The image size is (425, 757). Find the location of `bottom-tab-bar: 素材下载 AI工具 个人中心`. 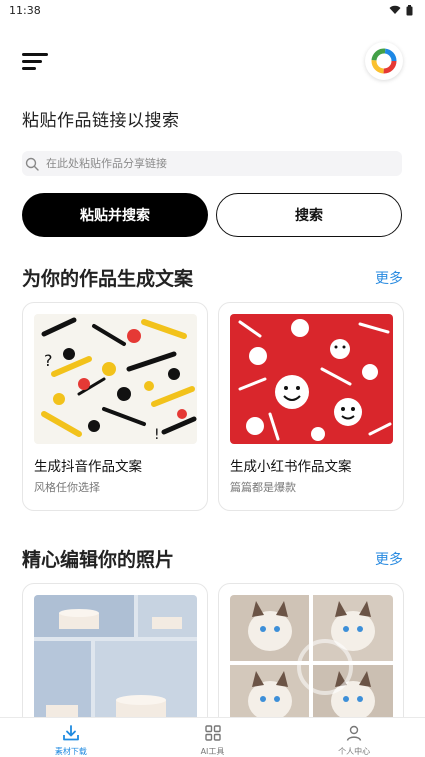

bottom-tab-bar: 素材下载 AI工具 个人中心 is located at coordinates (212, 737).